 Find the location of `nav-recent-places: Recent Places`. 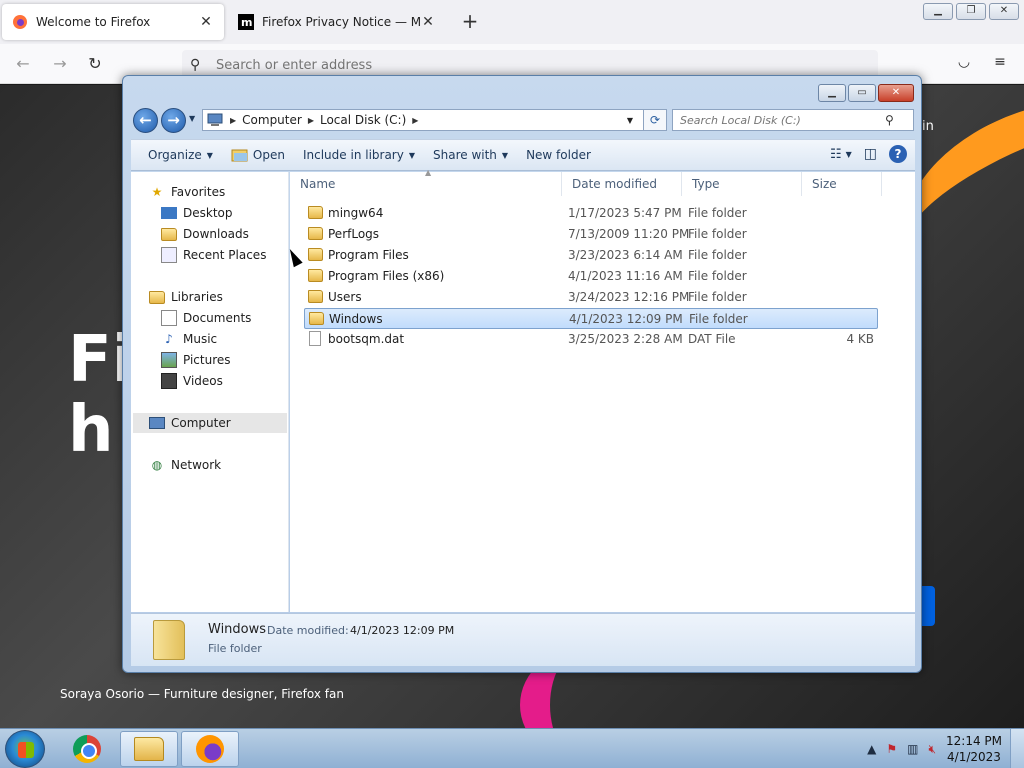

nav-recent-places: Recent Places is located at coordinates (213, 255).